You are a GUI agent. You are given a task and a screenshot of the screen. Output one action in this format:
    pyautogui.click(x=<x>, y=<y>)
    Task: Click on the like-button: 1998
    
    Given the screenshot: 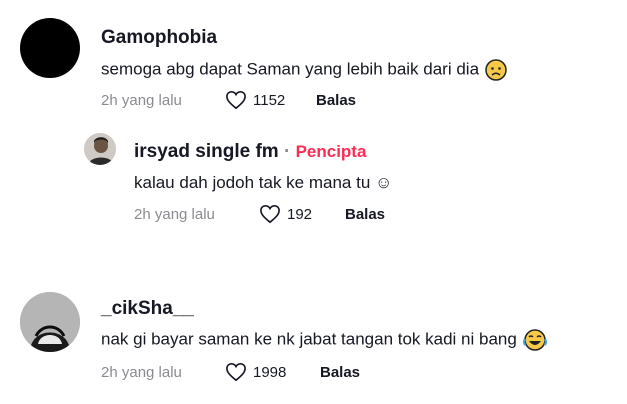 What is the action you would take?
    pyautogui.click(x=255, y=372)
    